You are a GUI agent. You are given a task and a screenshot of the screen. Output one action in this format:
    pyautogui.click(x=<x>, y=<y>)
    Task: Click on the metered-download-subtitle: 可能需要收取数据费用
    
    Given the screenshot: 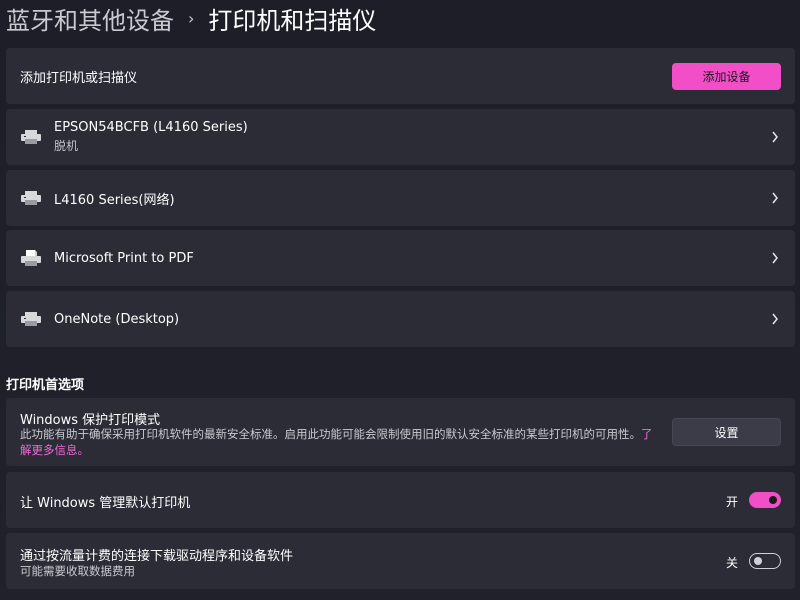 What is the action you would take?
    pyautogui.click(x=77, y=571)
    